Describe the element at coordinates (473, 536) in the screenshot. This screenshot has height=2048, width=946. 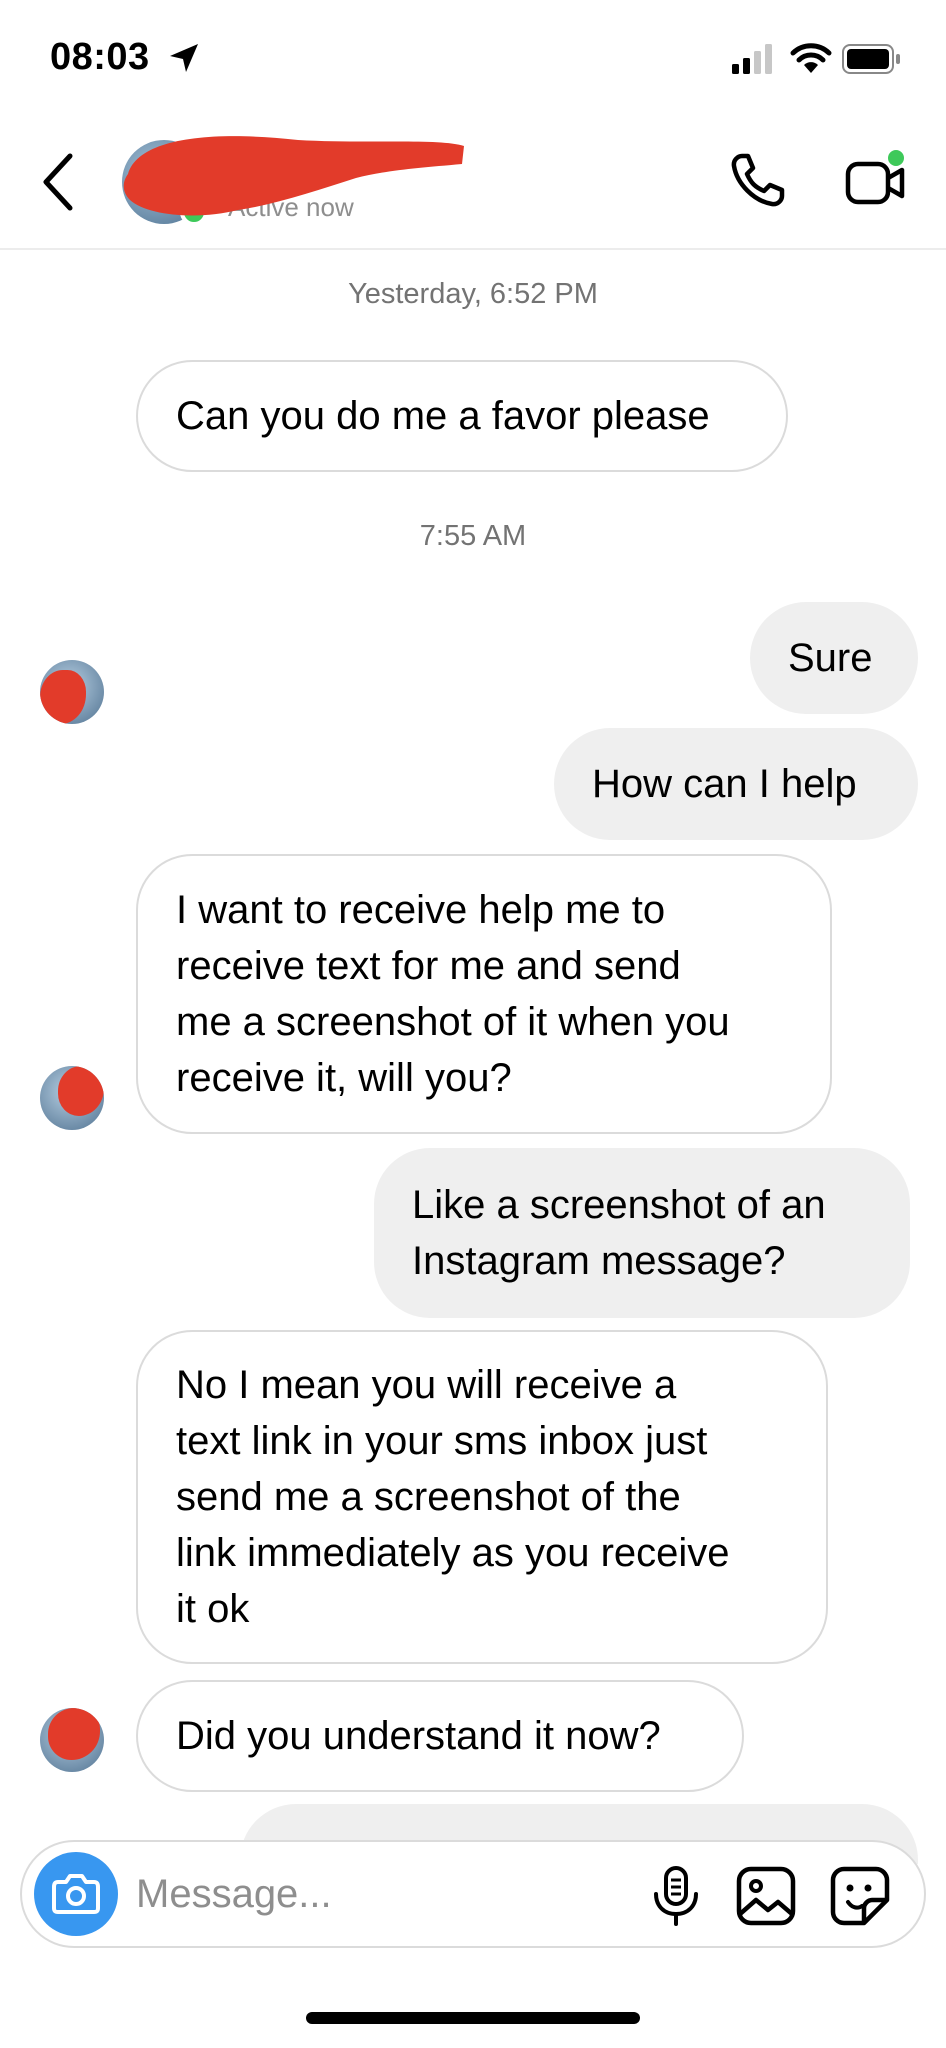
I see `timestamp: 7:55 AM` at that location.